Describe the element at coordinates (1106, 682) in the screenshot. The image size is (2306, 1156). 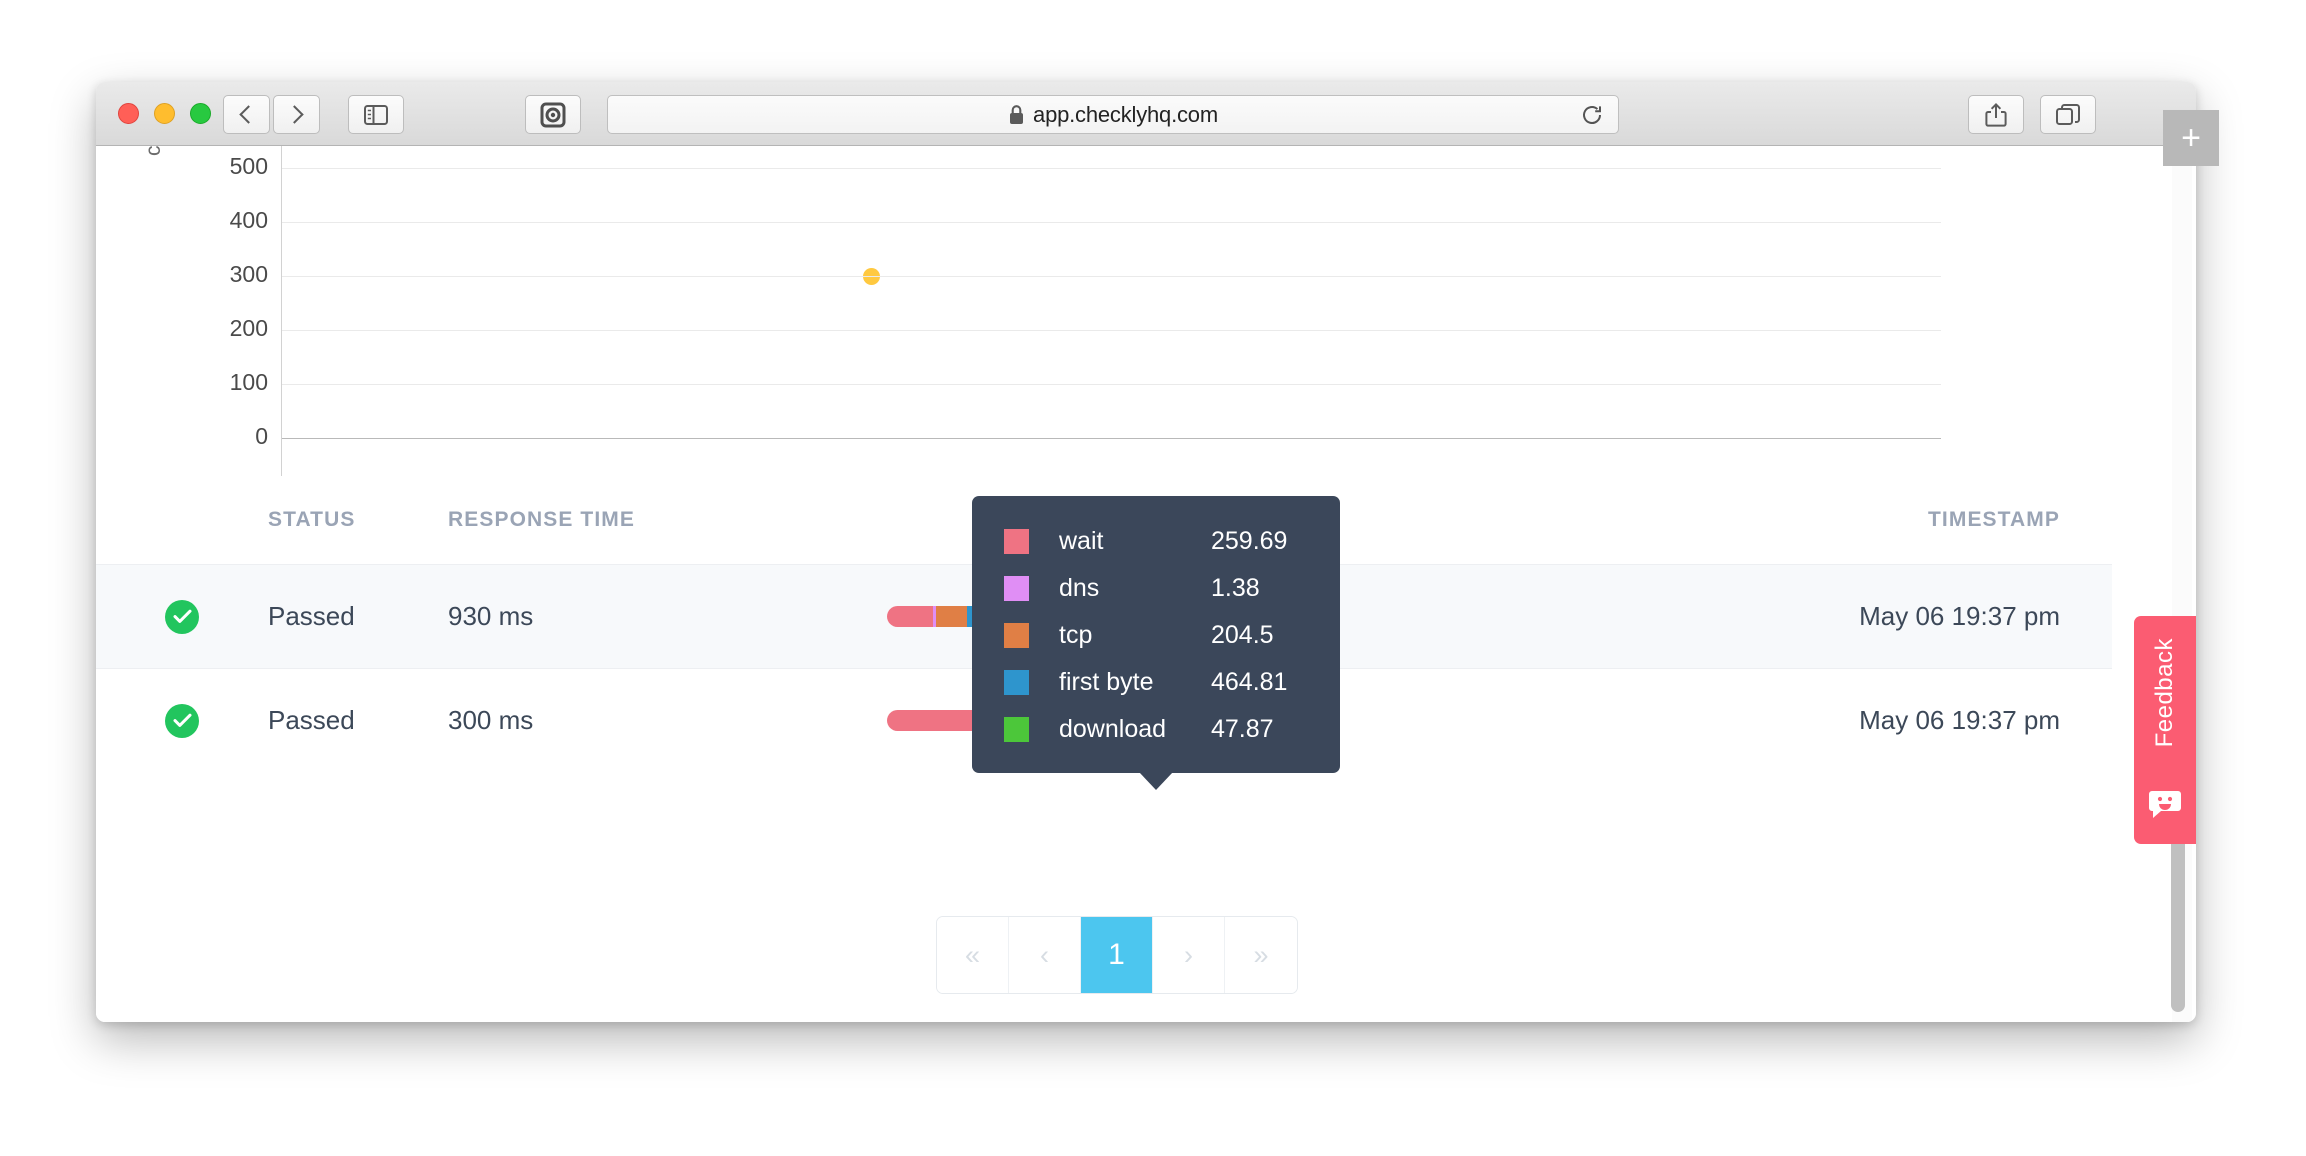
I see `tooltip-label: first byte` at that location.